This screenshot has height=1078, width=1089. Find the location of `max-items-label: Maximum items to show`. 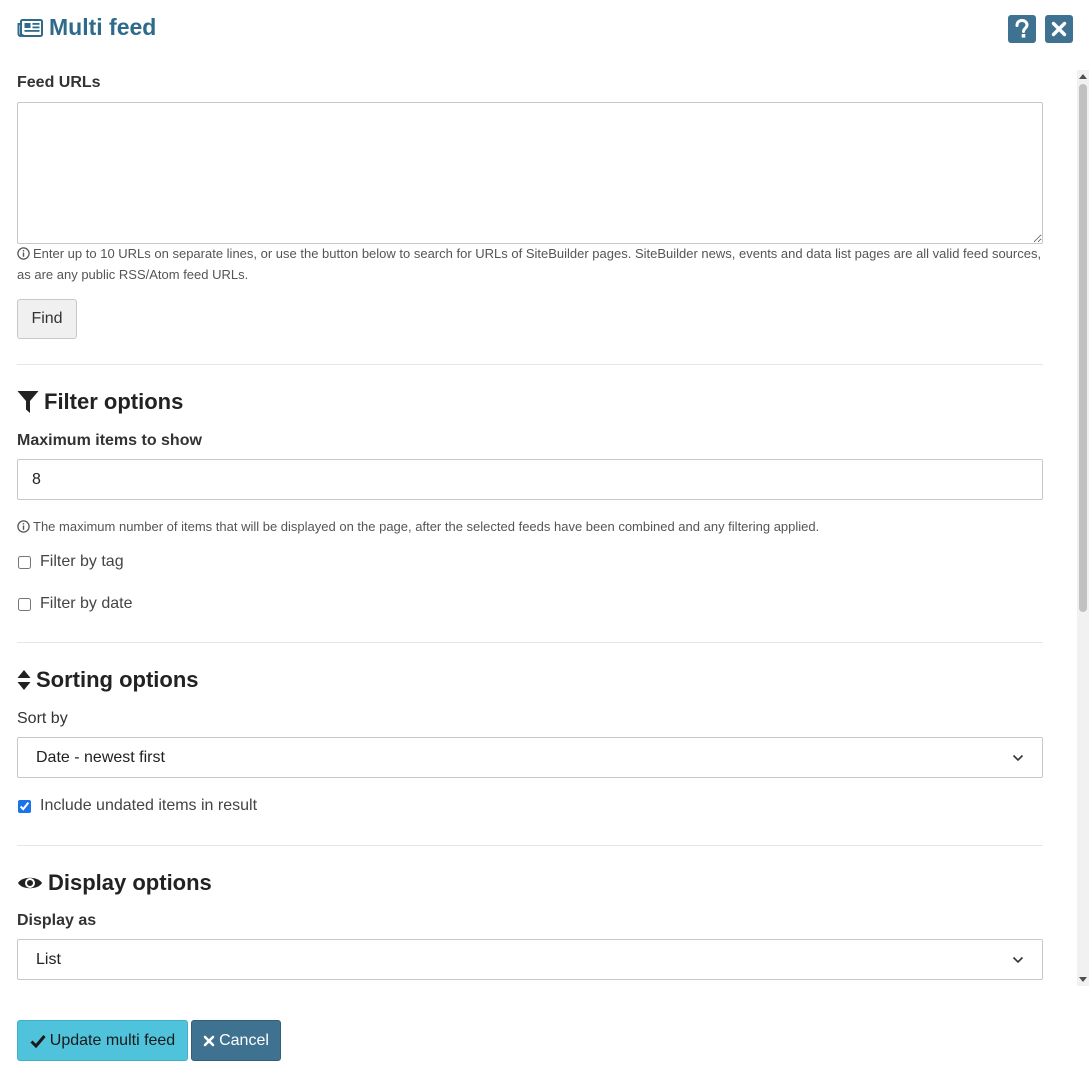

max-items-label: Maximum items to show is located at coordinates (109, 440).